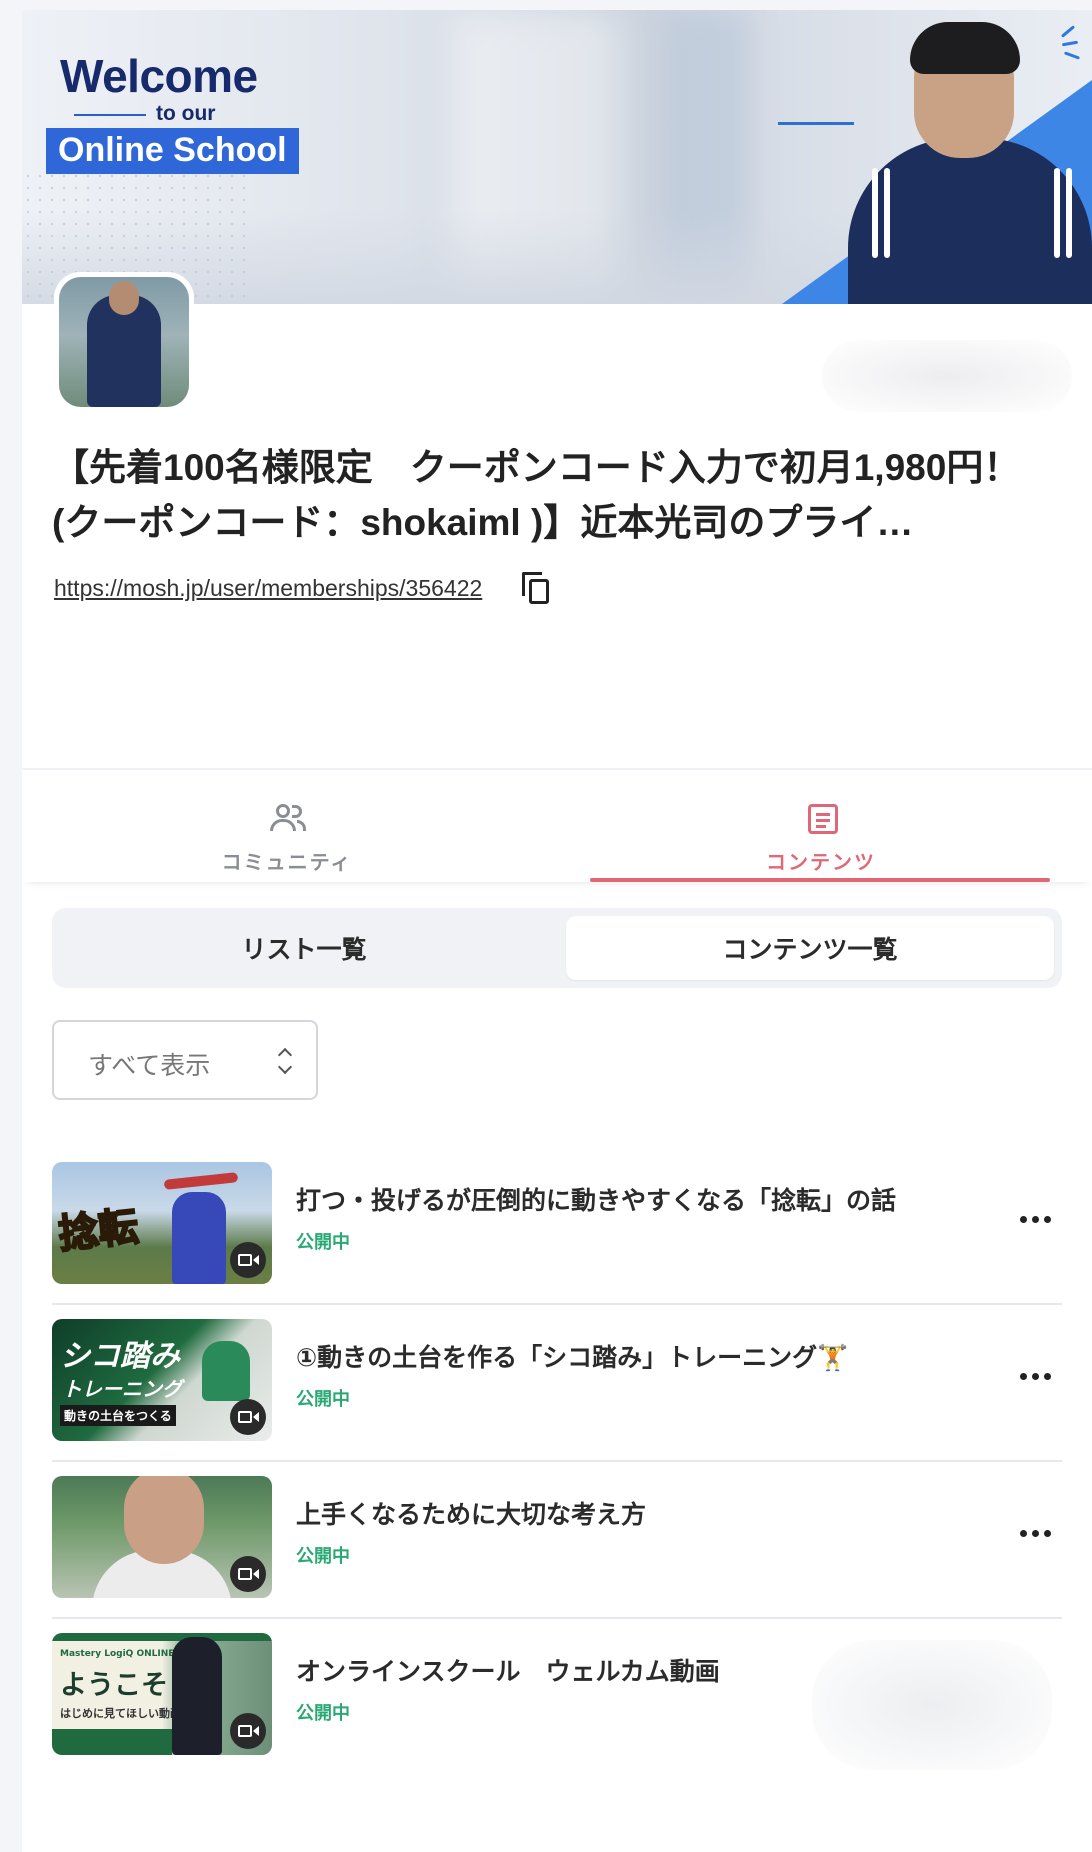 Image resolution: width=1092 pixels, height=1852 pixels. Describe the element at coordinates (98, 1231) in the screenshot. I see `thumbnail-text: 捻転` at that location.